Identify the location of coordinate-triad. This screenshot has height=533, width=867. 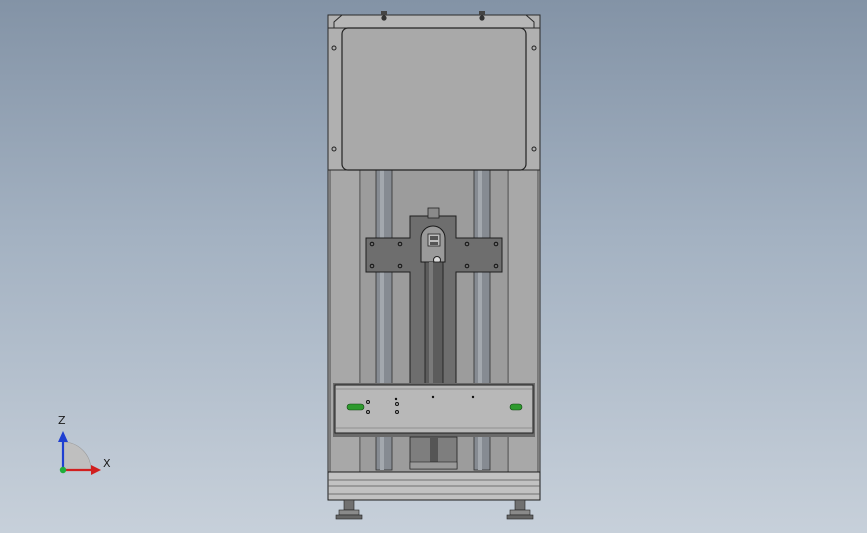
(79, 453).